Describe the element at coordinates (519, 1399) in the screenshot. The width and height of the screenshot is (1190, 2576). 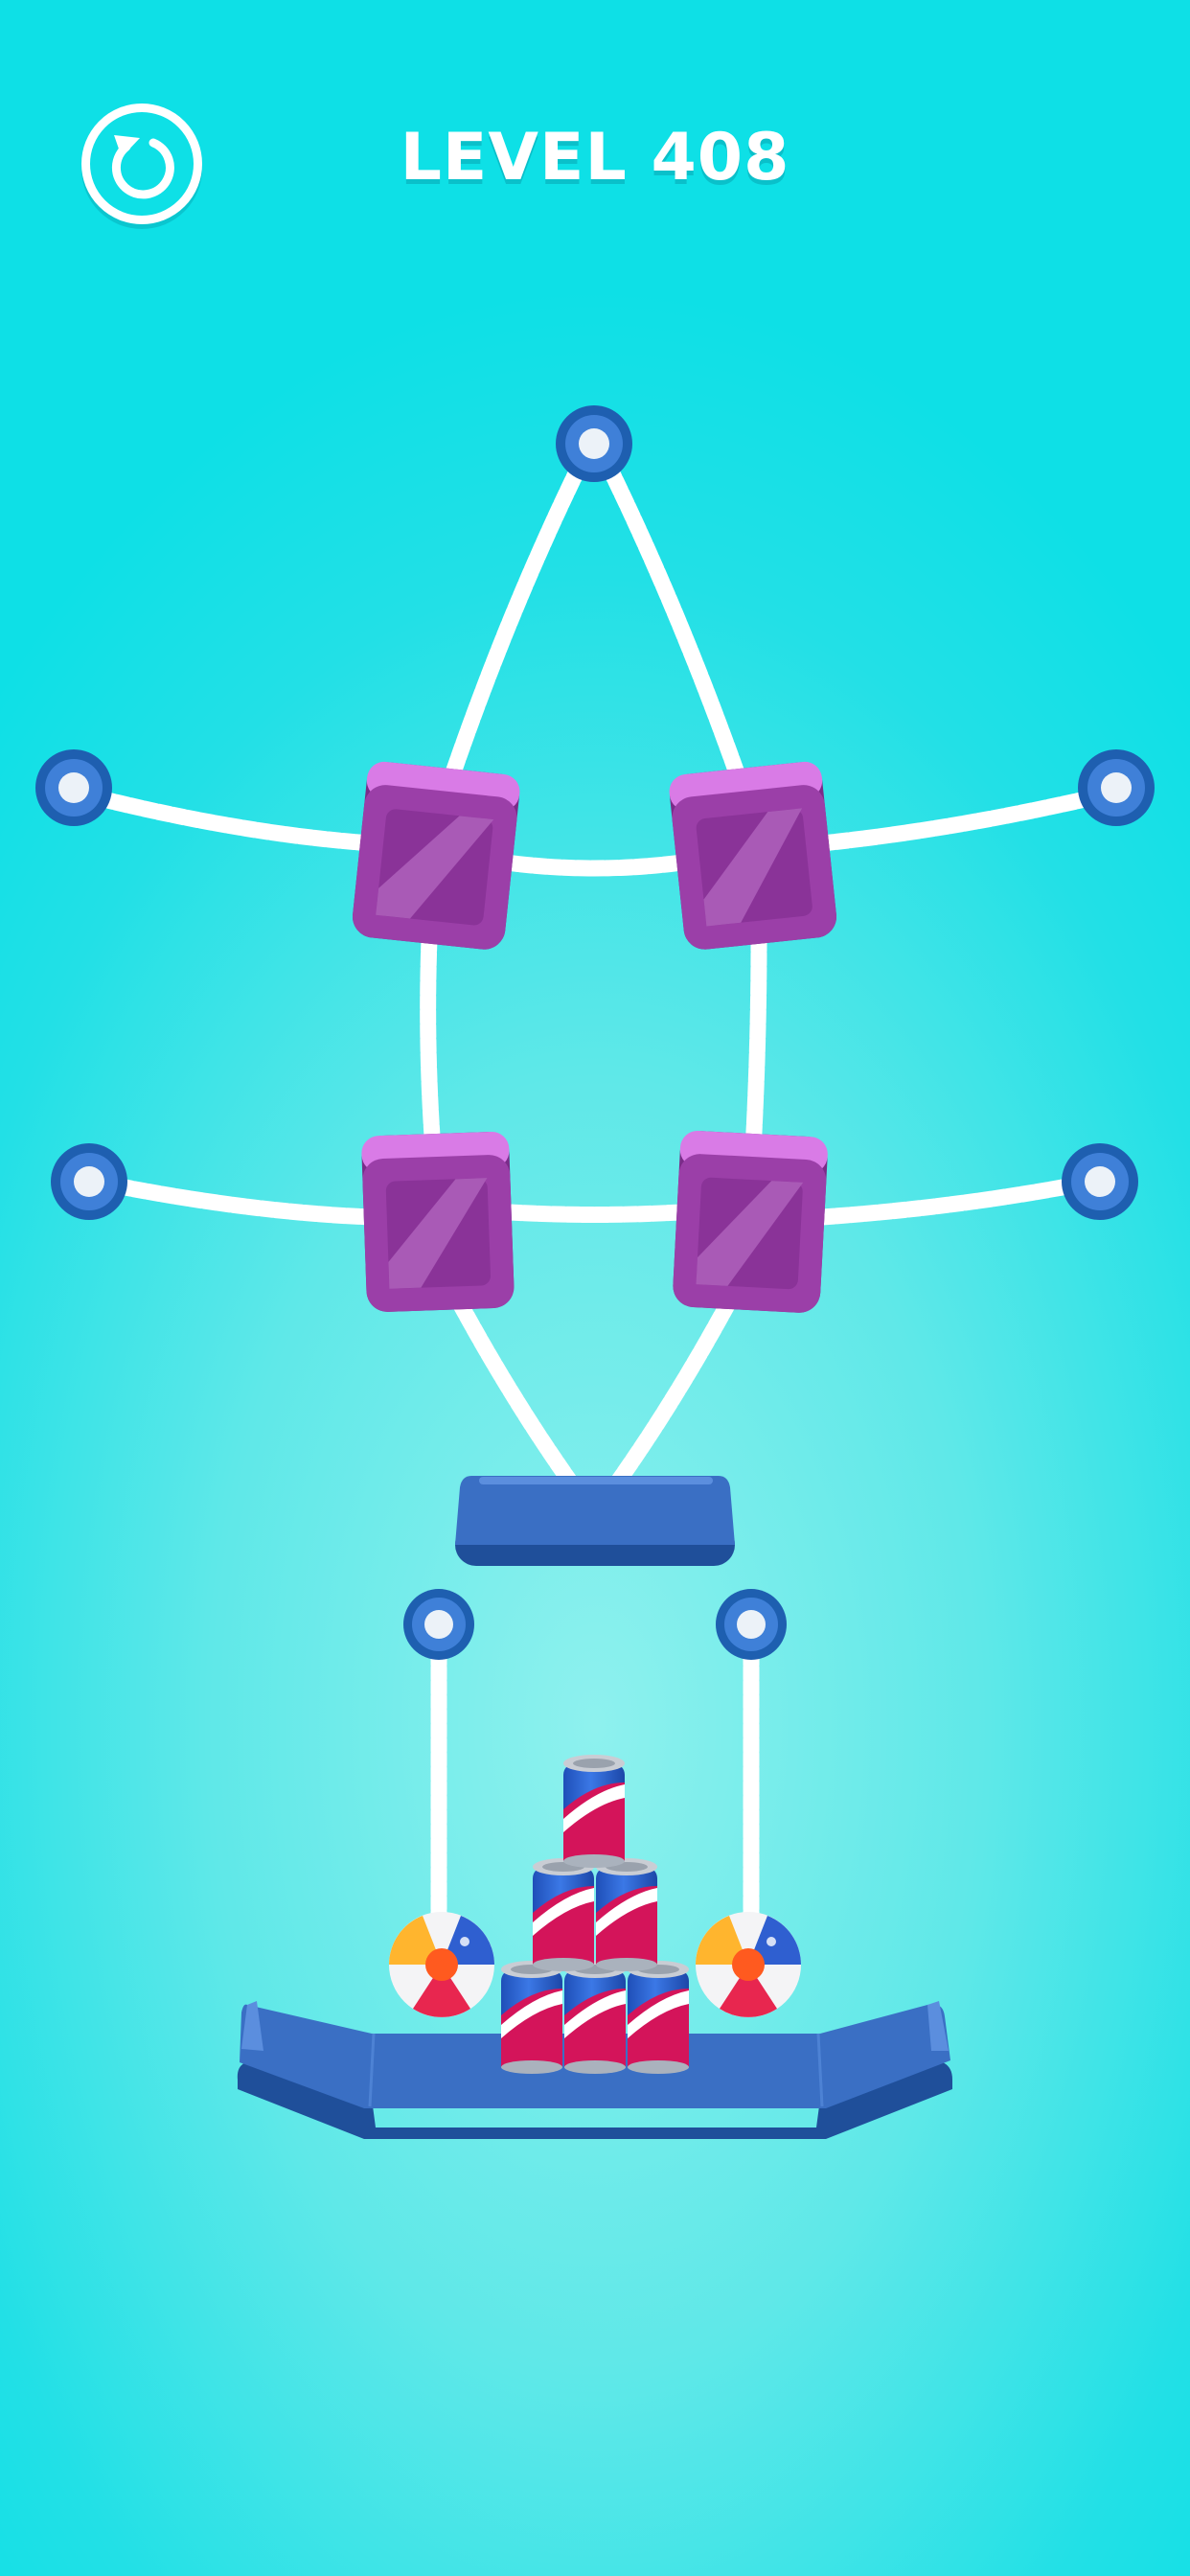
I see `rope-lower-left-v` at that location.